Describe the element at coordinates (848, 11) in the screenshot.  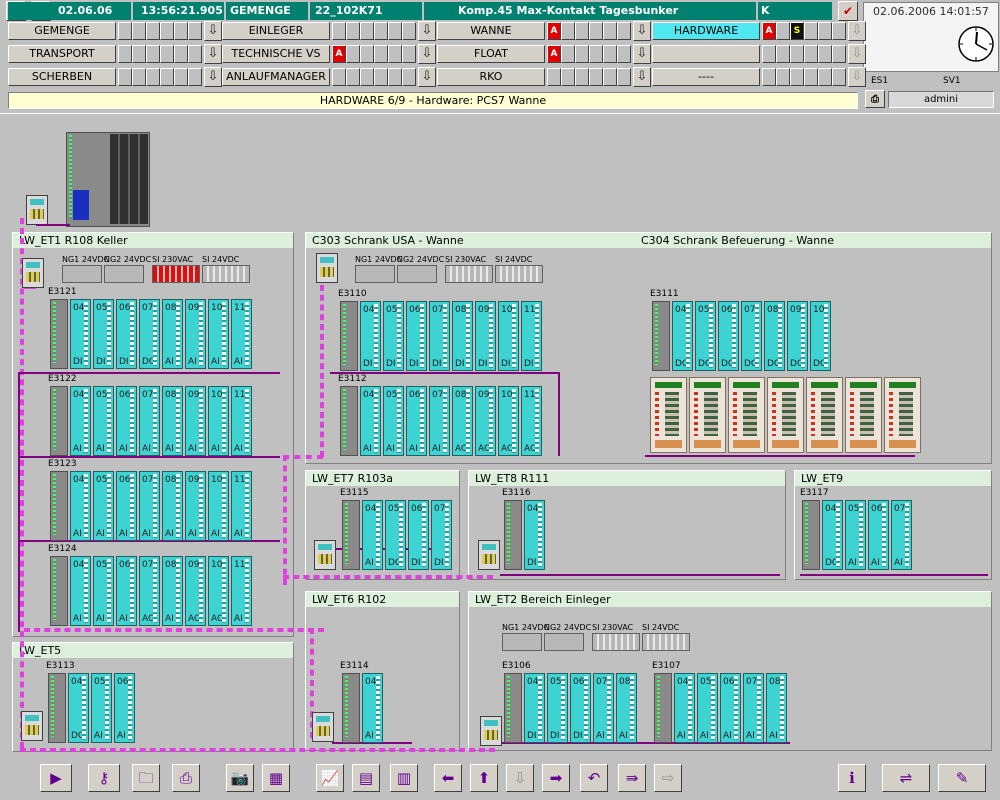
I see `acknowledge-icon: ✔` at that location.